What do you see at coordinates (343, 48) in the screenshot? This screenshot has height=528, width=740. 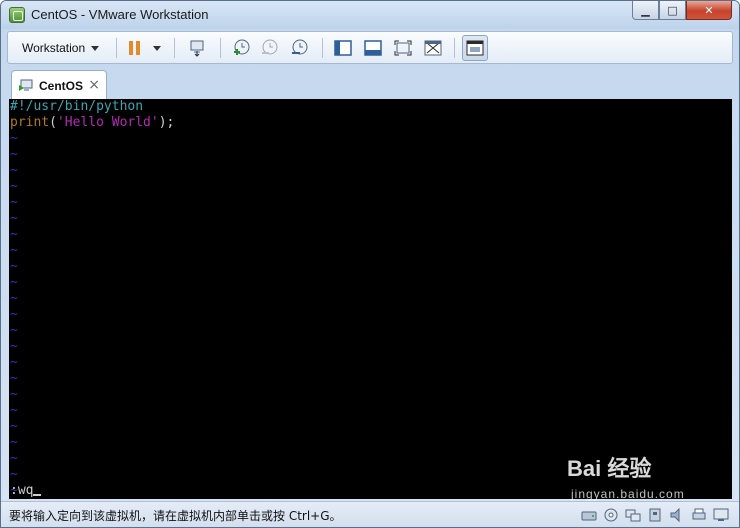 I see `view-sidebar-icon` at bounding box center [343, 48].